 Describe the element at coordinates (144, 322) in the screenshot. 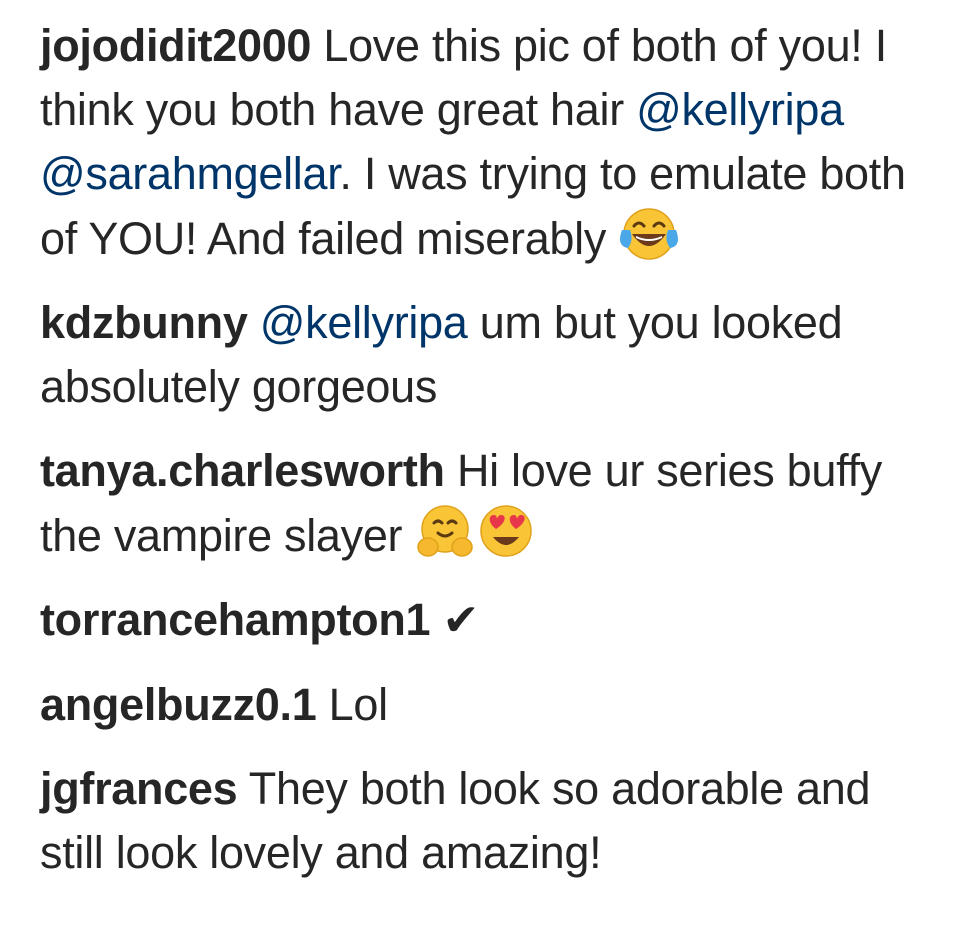

I see `comment-username: kdzbunny` at that location.